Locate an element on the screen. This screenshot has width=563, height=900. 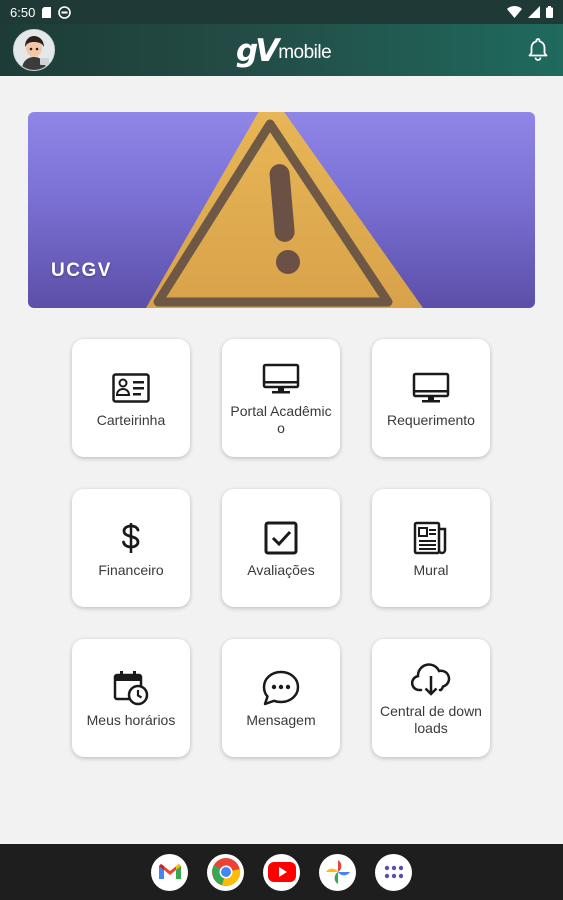
tile-requerimento: Requerimento is located at coordinates (431, 398).